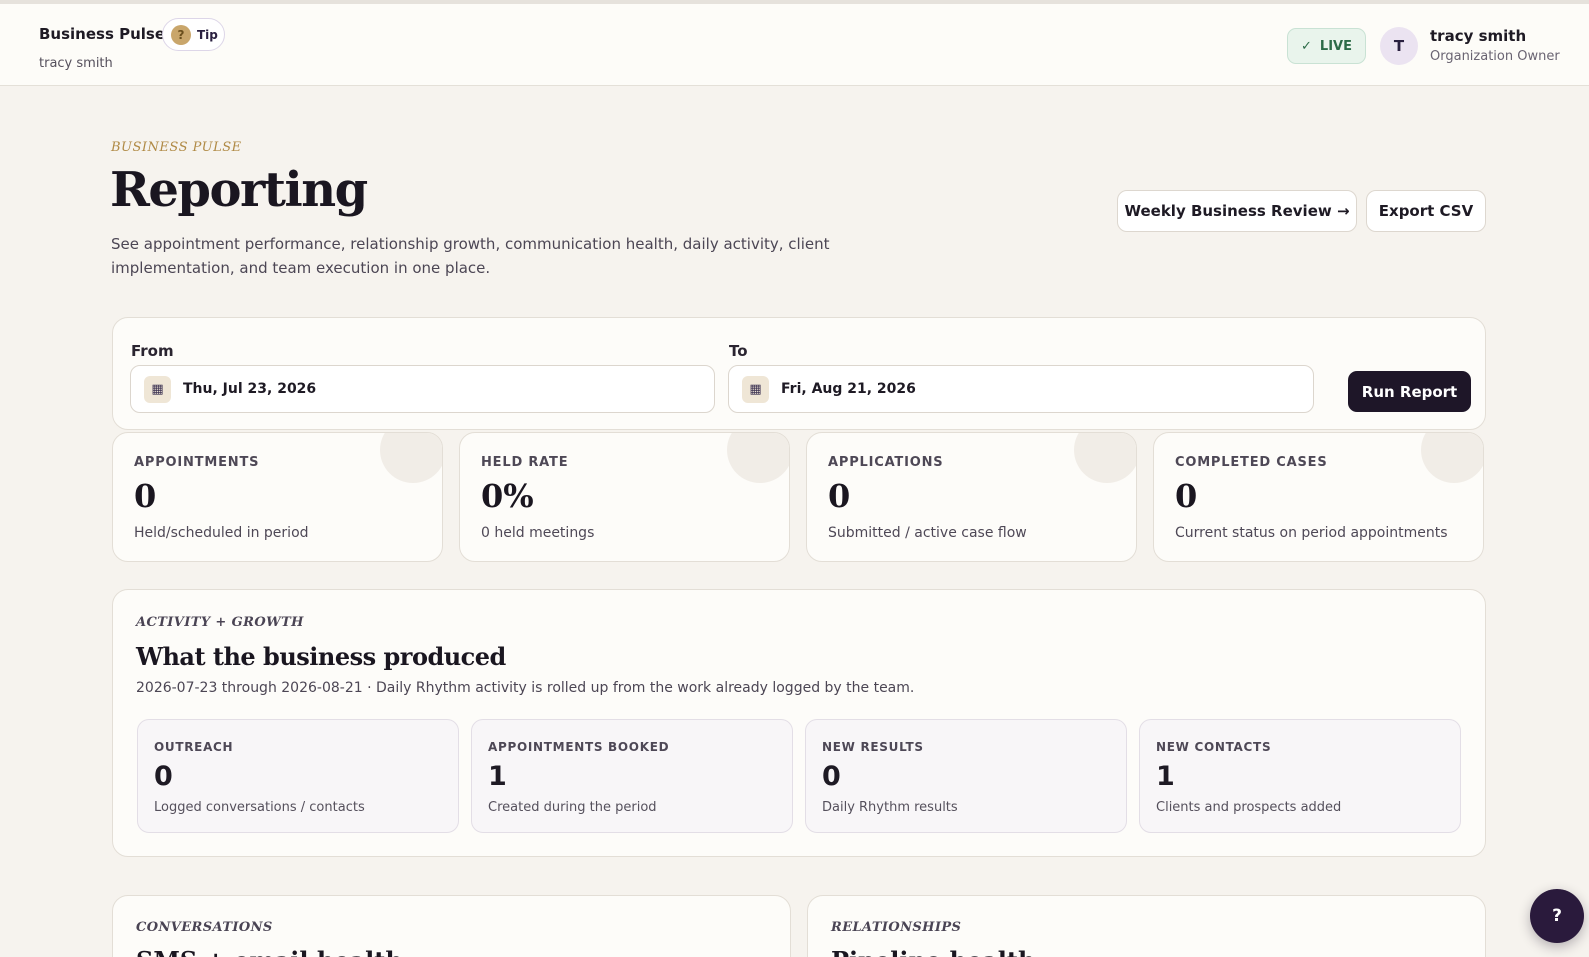  Describe the element at coordinates (1409, 391) in the screenshot. I see `run-report-button: Run Report` at that location.